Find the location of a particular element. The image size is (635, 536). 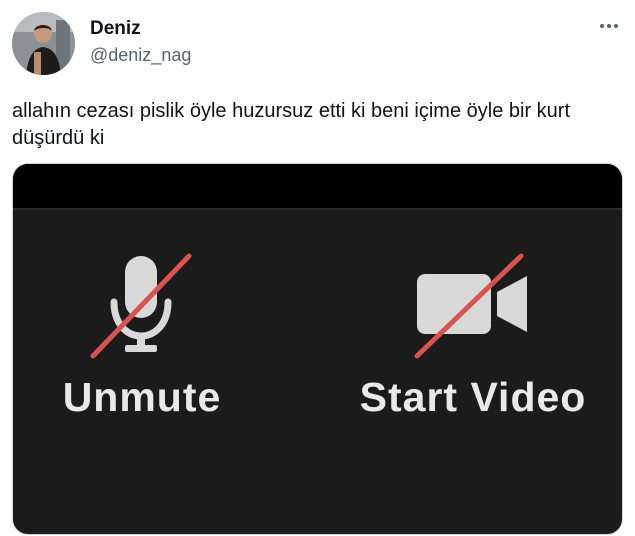

media-divider is located at coordinates (317, 209).